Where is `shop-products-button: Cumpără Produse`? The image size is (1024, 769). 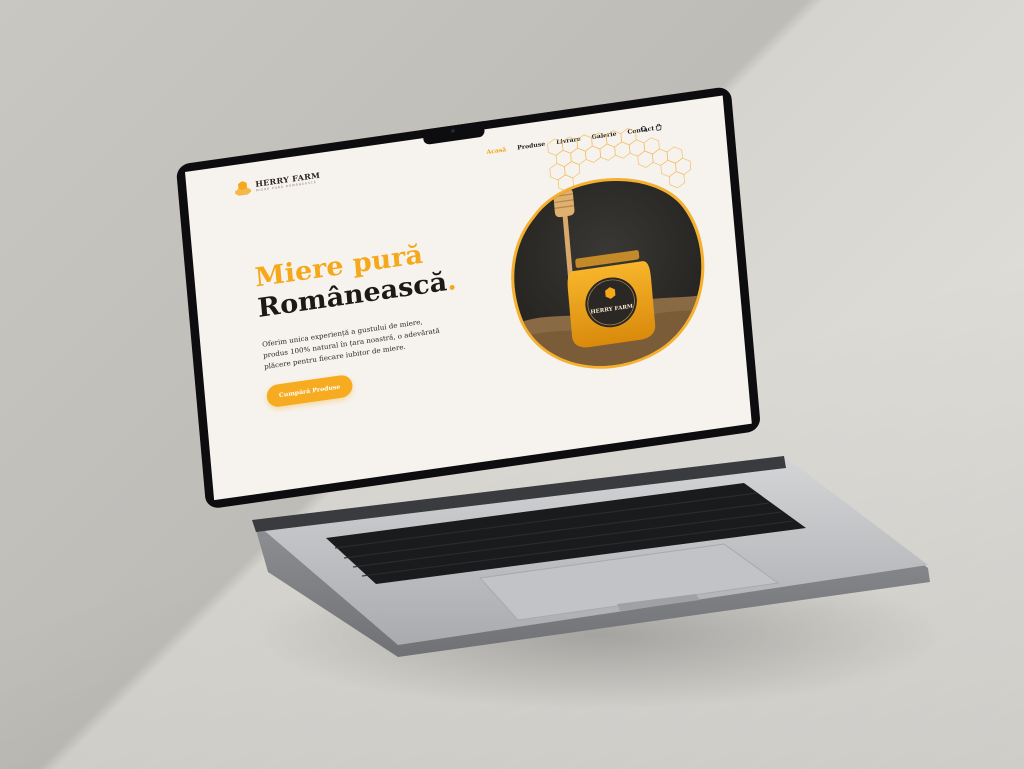 shop-products-button: Cumpără Produse is located at coordinates (309, 391).